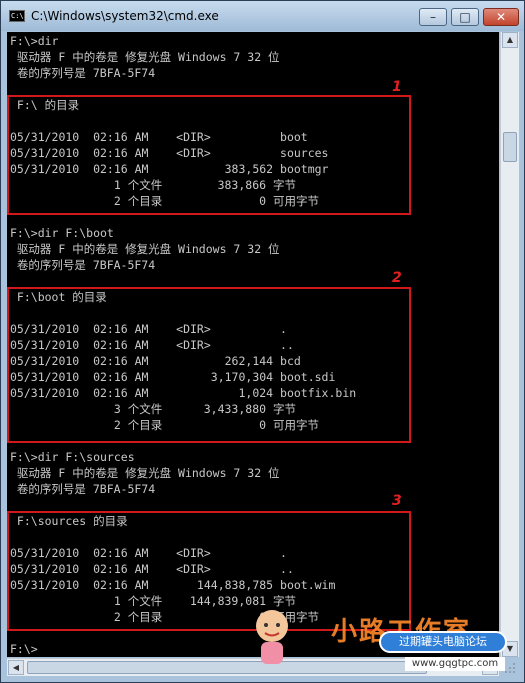 This screenshot has height=683, width=525. I want to click on title-bar: C:\ C:\Windows\system32\cmd.exe – □ ✕, so click(262, 16).